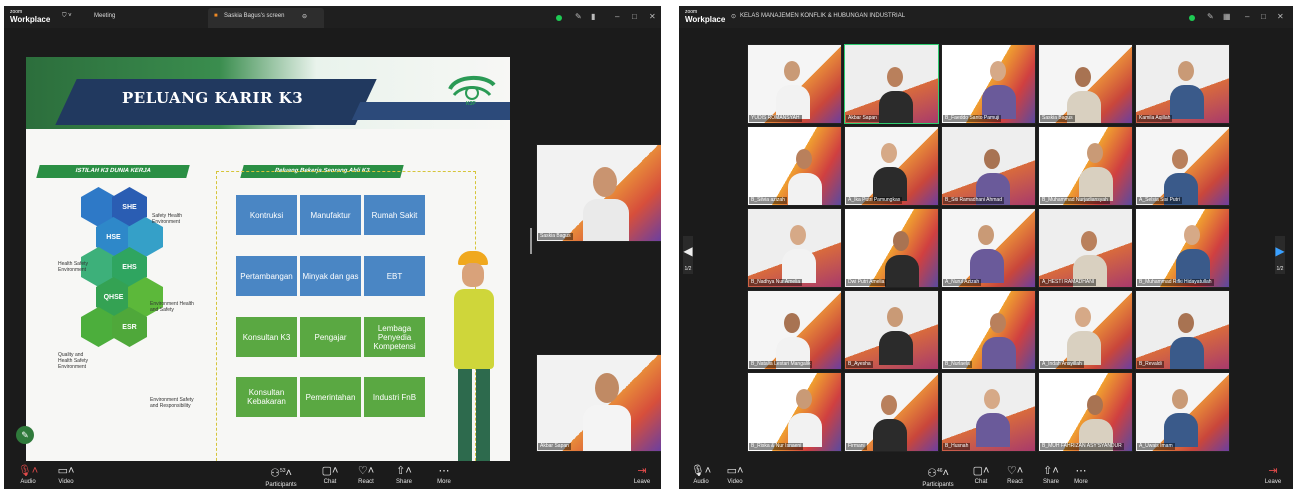 The image size is (1297, 491). I want to click on page-indicator-left: 1/2, so click(688, 269).